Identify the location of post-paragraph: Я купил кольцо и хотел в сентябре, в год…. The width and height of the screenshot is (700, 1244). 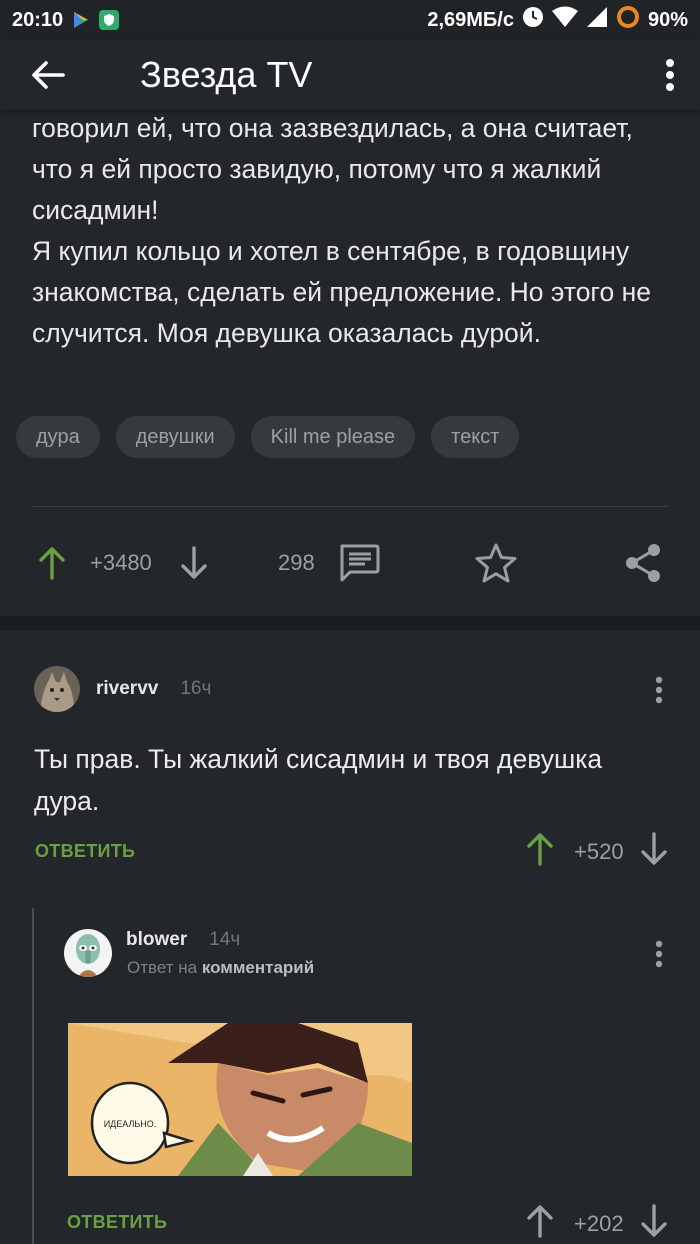
(341, 292).